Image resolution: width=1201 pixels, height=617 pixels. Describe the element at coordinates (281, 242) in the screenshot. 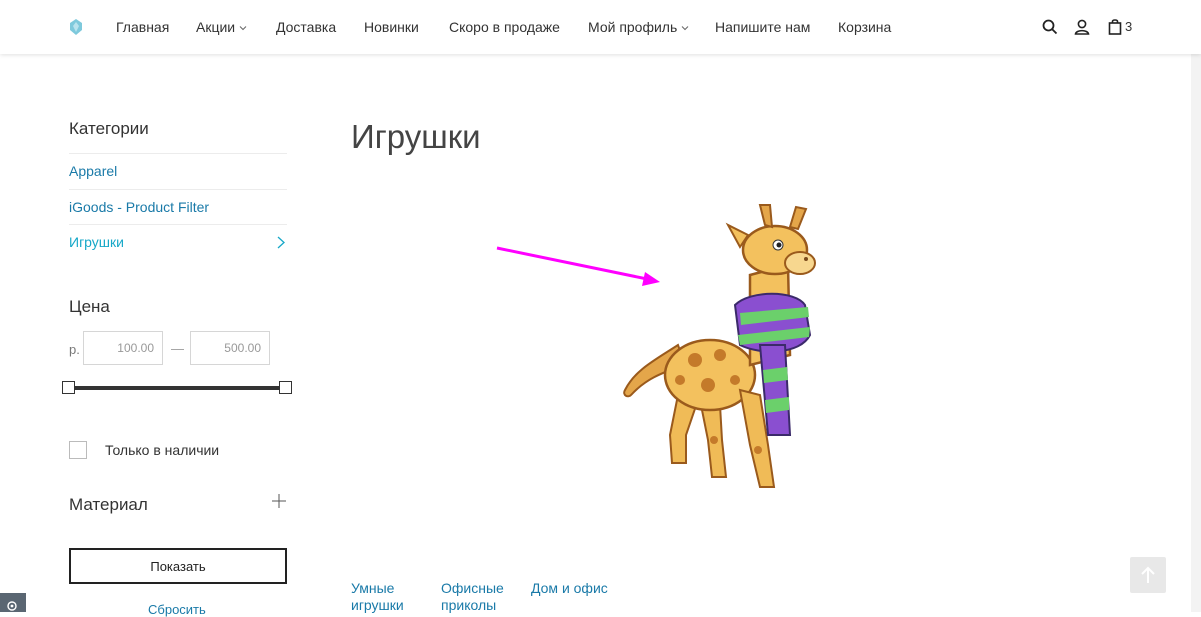

I see `chevron-right-icon` at that location.